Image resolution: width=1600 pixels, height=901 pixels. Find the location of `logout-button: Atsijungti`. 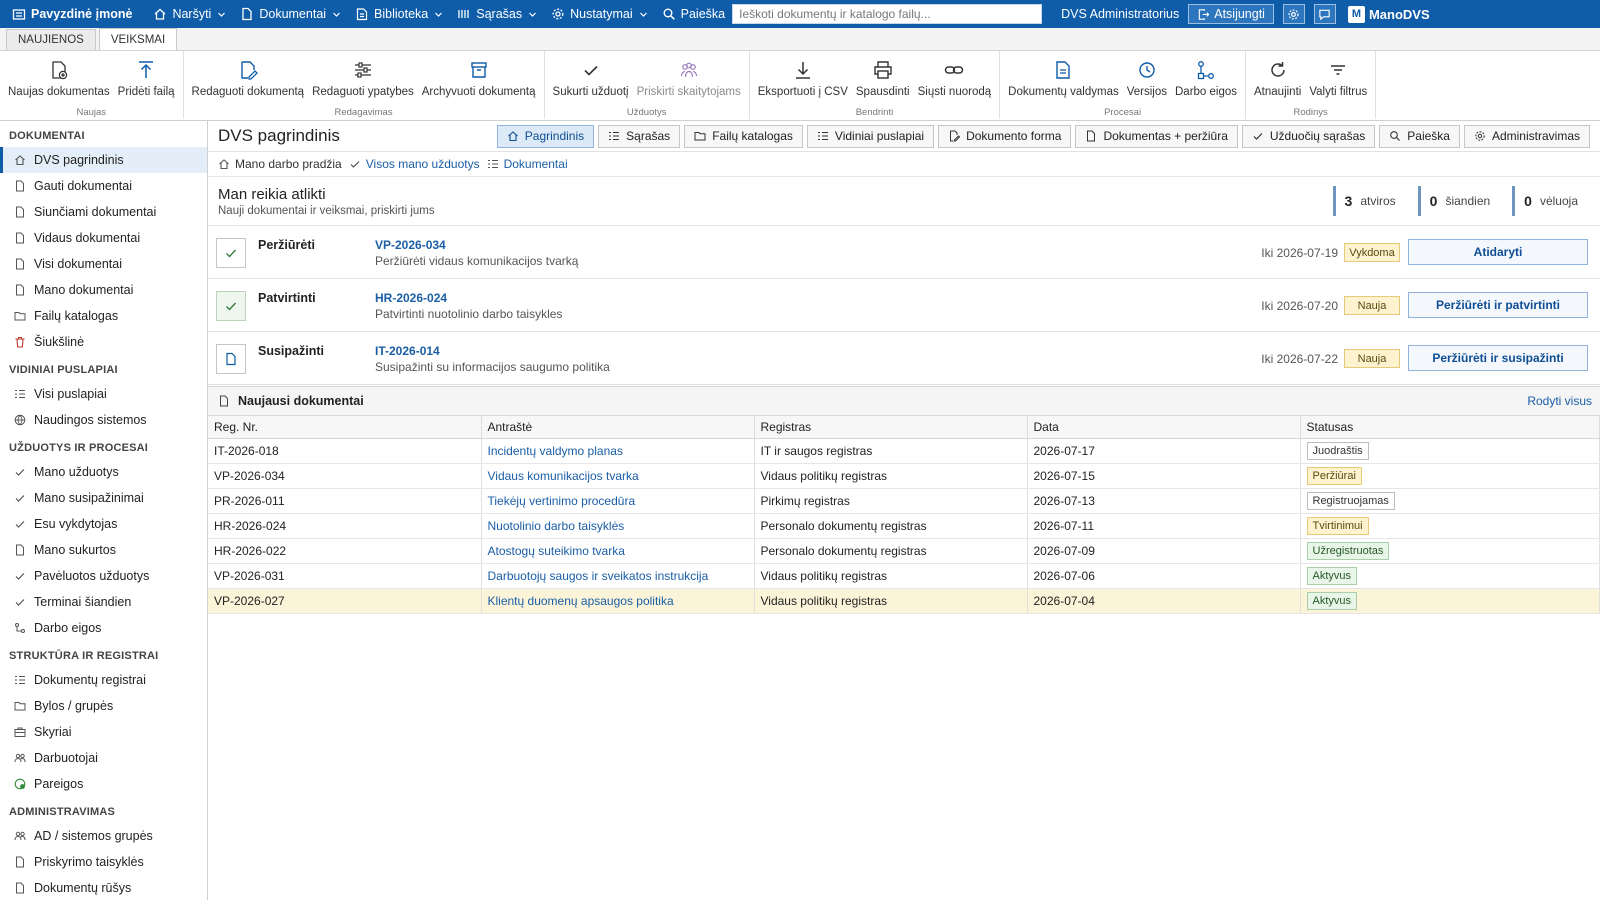

logout-button: Atsijungti is located at coordinates (1231, 14).